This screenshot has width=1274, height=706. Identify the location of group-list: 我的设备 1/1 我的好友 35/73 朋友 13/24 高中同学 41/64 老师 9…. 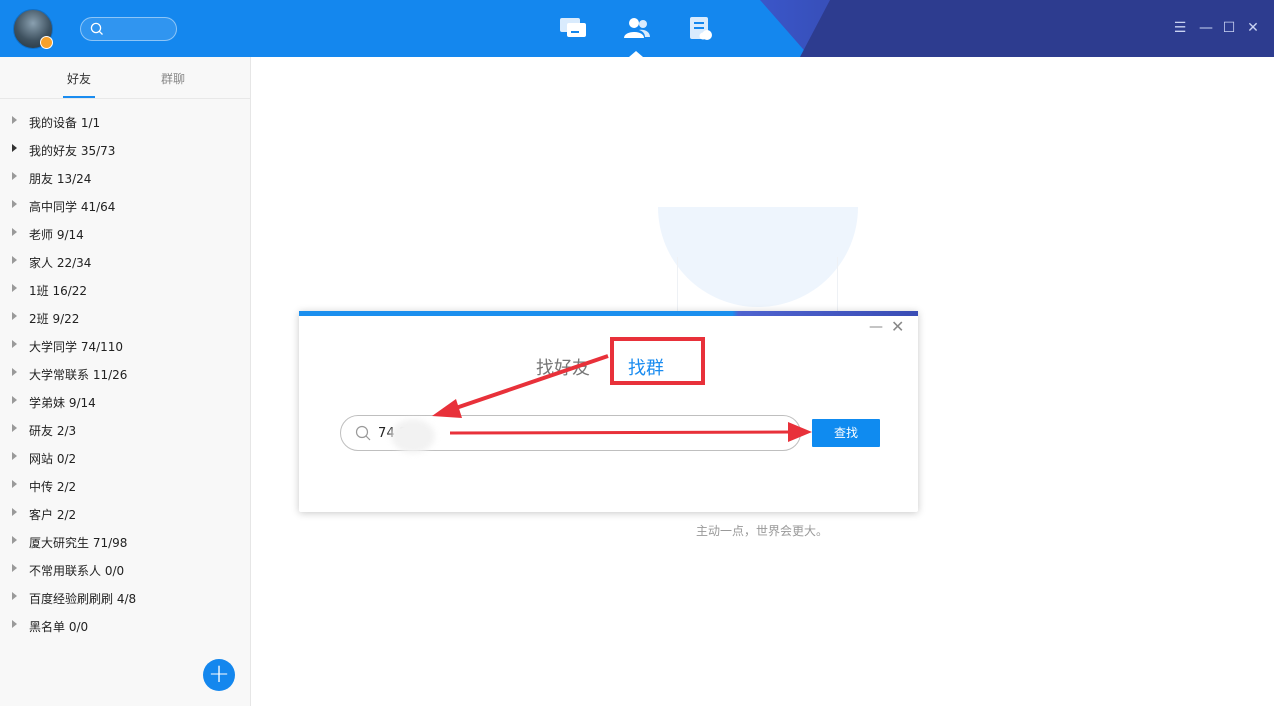
(125, 374).